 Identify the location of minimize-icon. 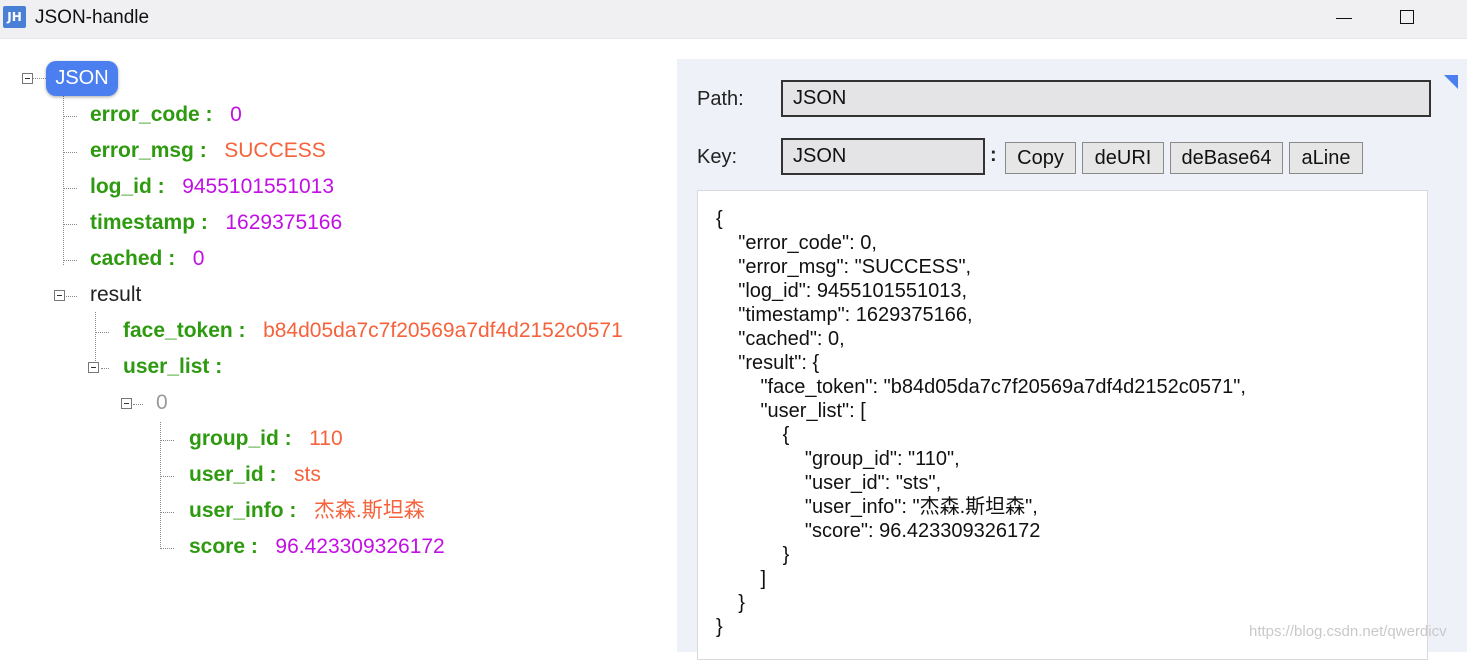
(1344, 18).